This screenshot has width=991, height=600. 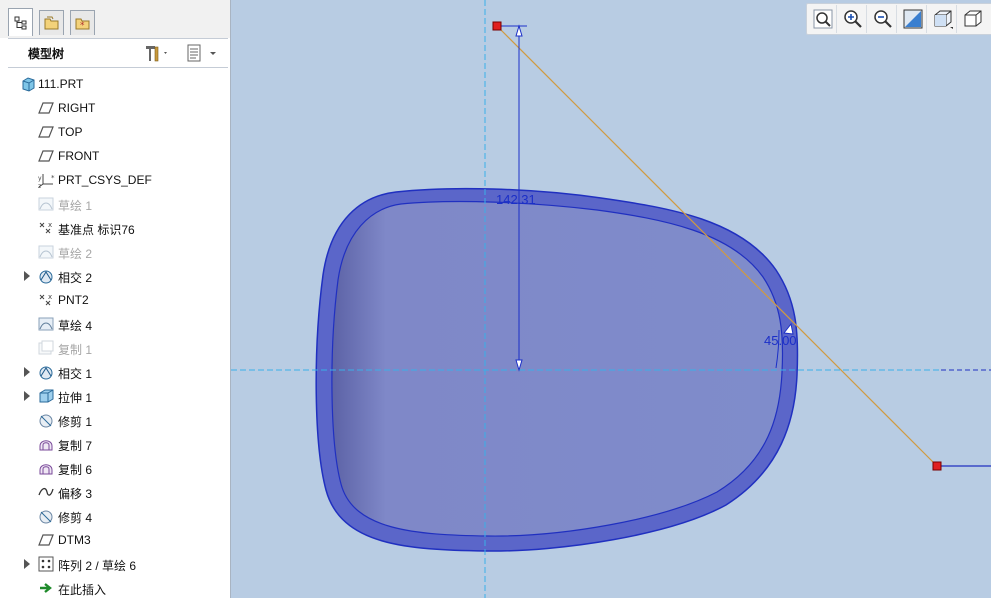 I want to click on tree-item: 在此插入, so click(x=117, y=588).